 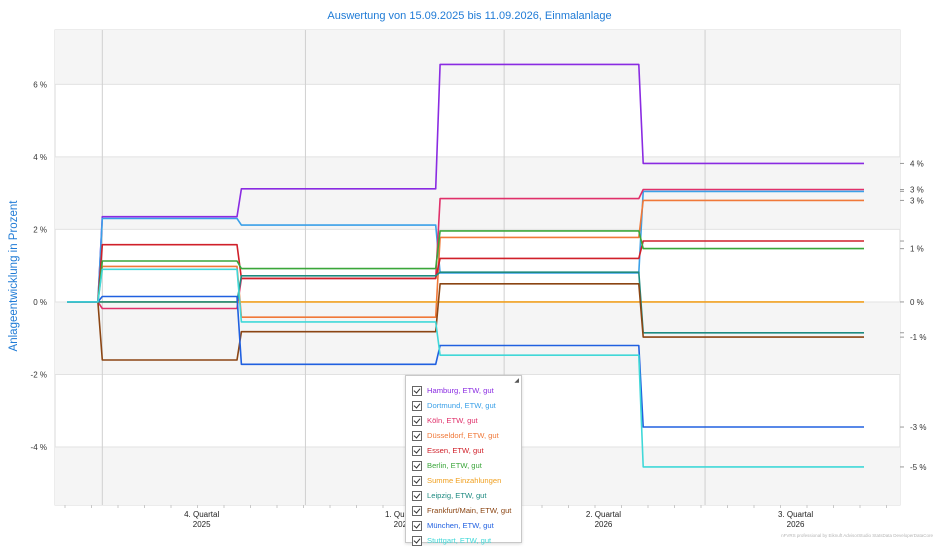 I want to click on legend-item-label: Dortmund, ETW, gut, so click(x=461, y=405).